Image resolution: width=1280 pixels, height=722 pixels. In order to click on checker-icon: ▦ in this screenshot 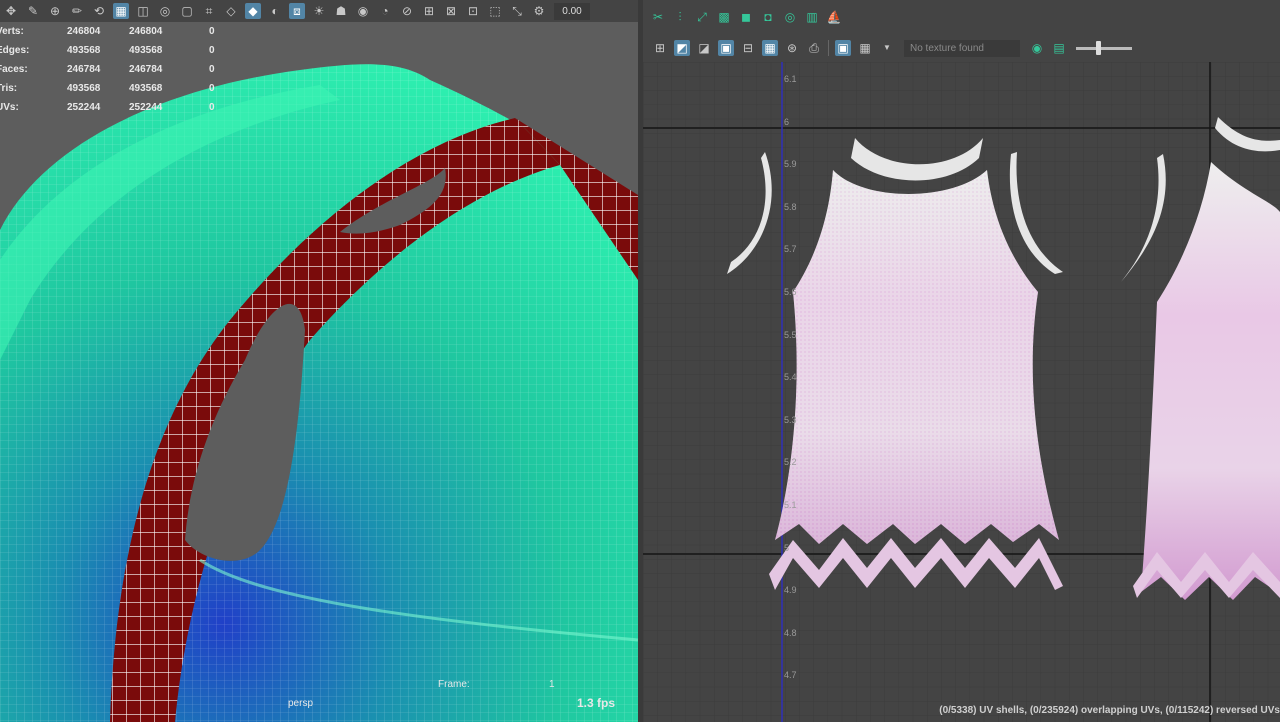, I will do `click(865, 48)`.